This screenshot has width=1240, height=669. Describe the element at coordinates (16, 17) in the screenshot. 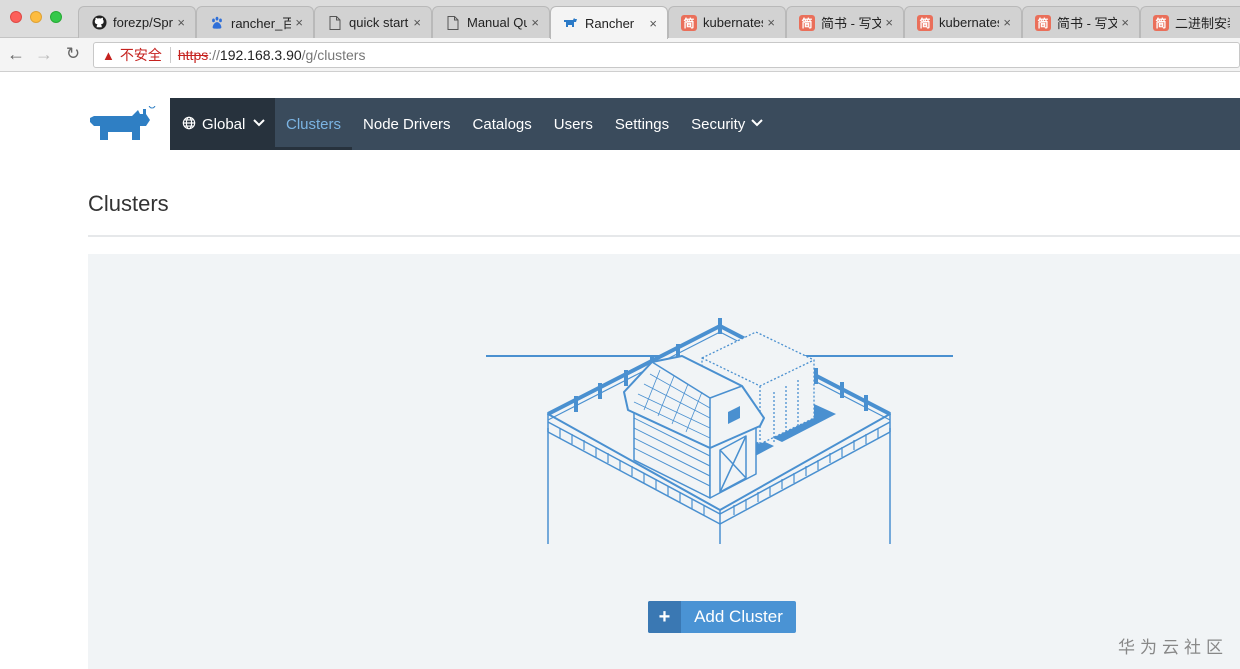

I see `close-window-button` at that location.